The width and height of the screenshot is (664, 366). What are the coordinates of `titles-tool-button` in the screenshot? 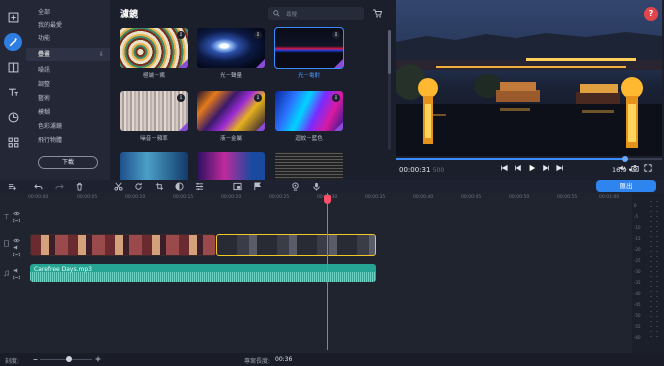 It's located at (13, 92).